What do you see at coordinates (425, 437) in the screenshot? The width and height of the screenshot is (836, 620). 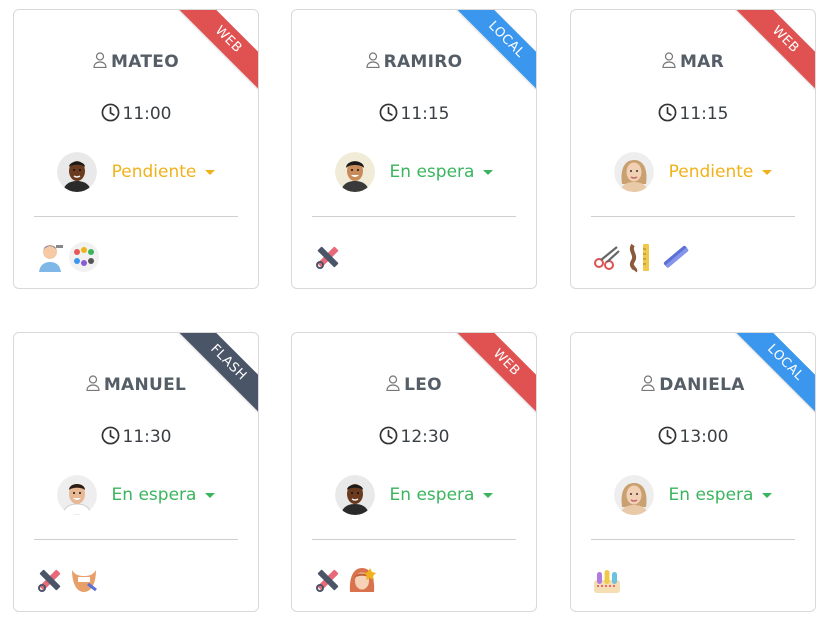 I see `appointment-time-text: 12:30` at bounding box center [425, 437].